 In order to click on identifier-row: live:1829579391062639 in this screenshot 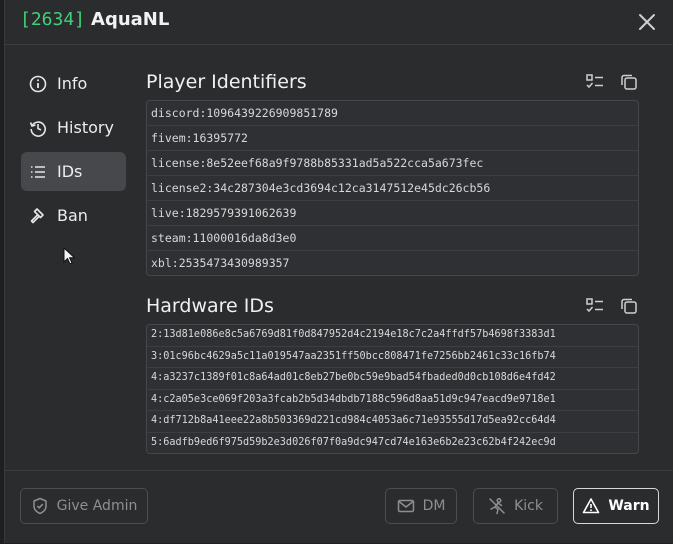, I will do `click(392, 213)`.